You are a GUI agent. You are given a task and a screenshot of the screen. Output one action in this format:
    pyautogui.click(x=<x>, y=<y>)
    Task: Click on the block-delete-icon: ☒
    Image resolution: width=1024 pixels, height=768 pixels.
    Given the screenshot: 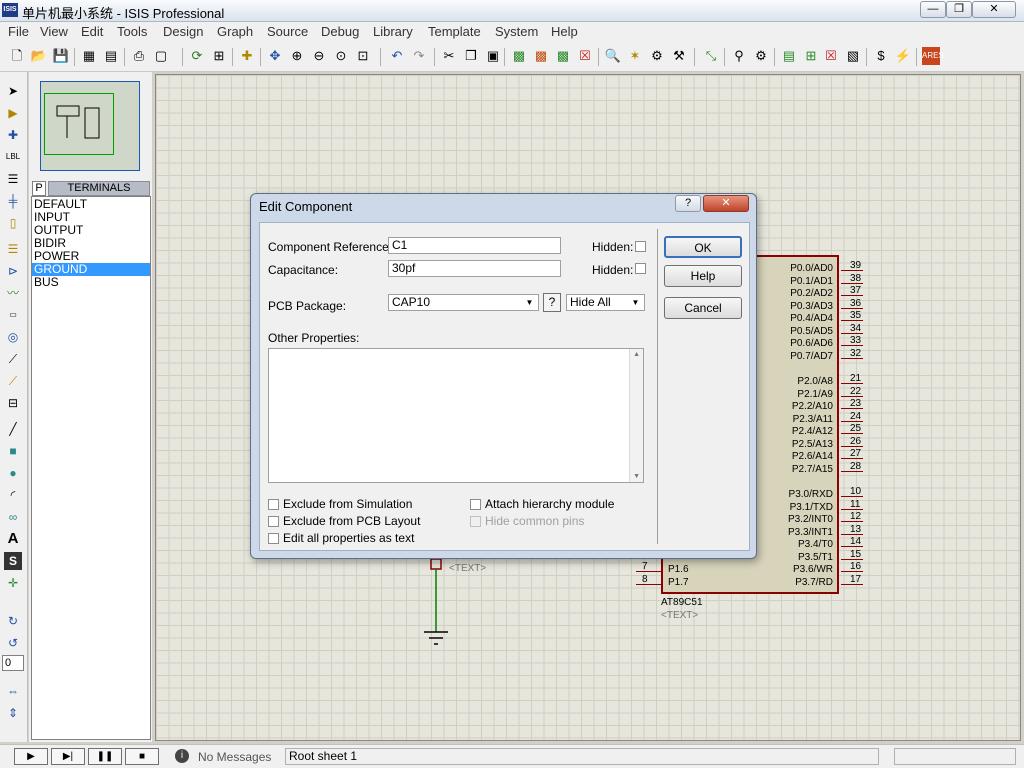 What is the action you would take?
    pyautogui.click(x=585, y=56)
    